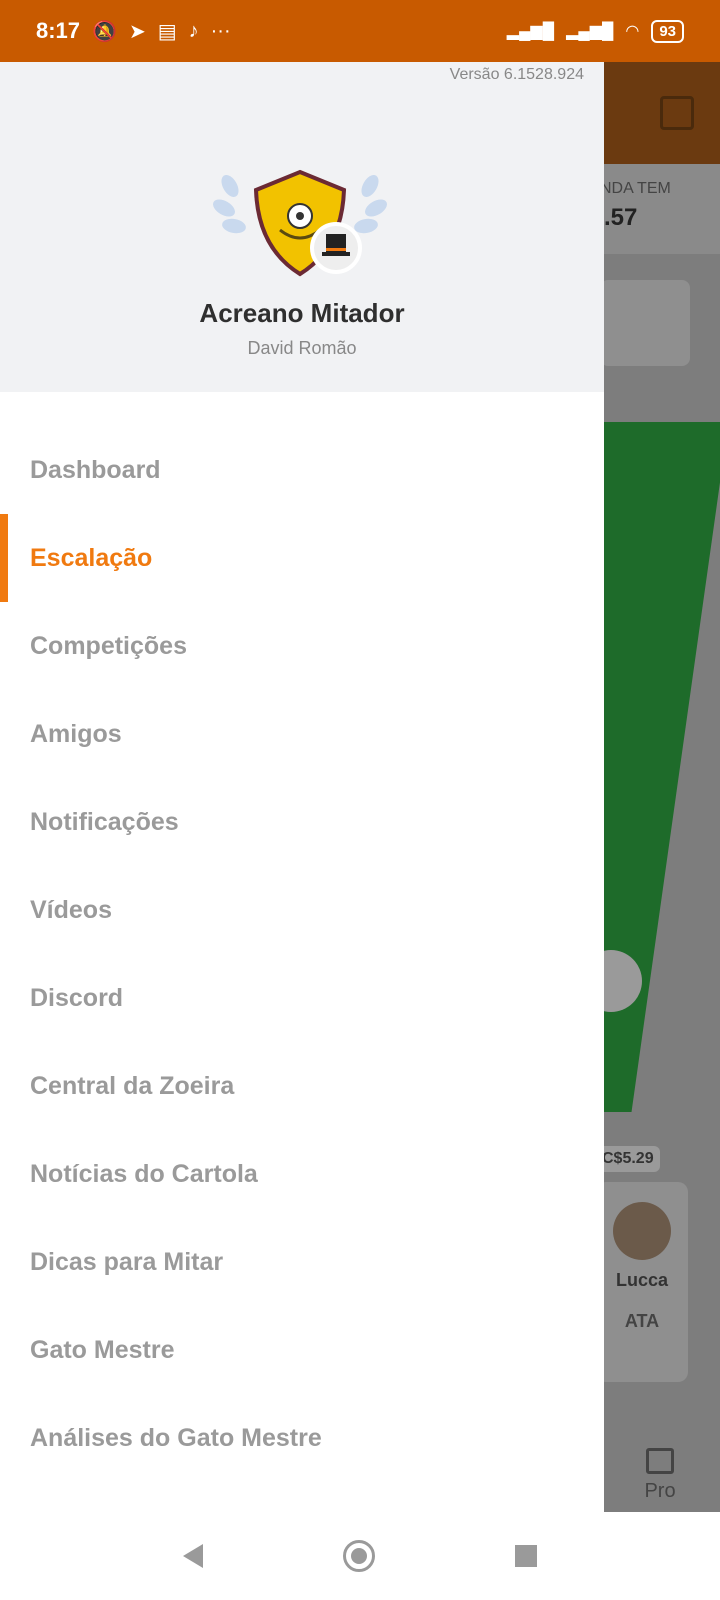 The image size is (720, 1600). What do you see at coordinates (660, 1491) in the screenshot?
I see `pro-label: Pro` at bounding box center [660, 1491].